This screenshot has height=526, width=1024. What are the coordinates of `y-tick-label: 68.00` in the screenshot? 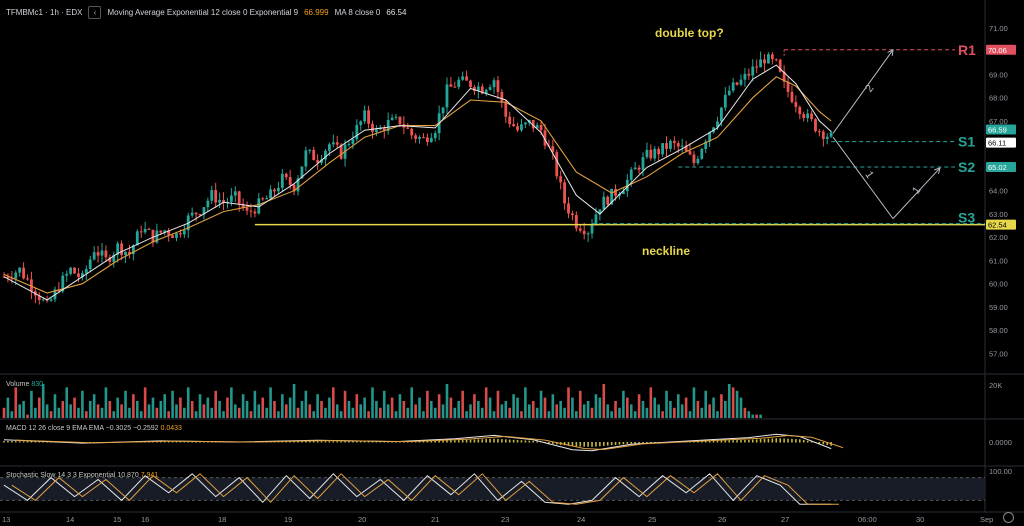 It's located at (998, 98).